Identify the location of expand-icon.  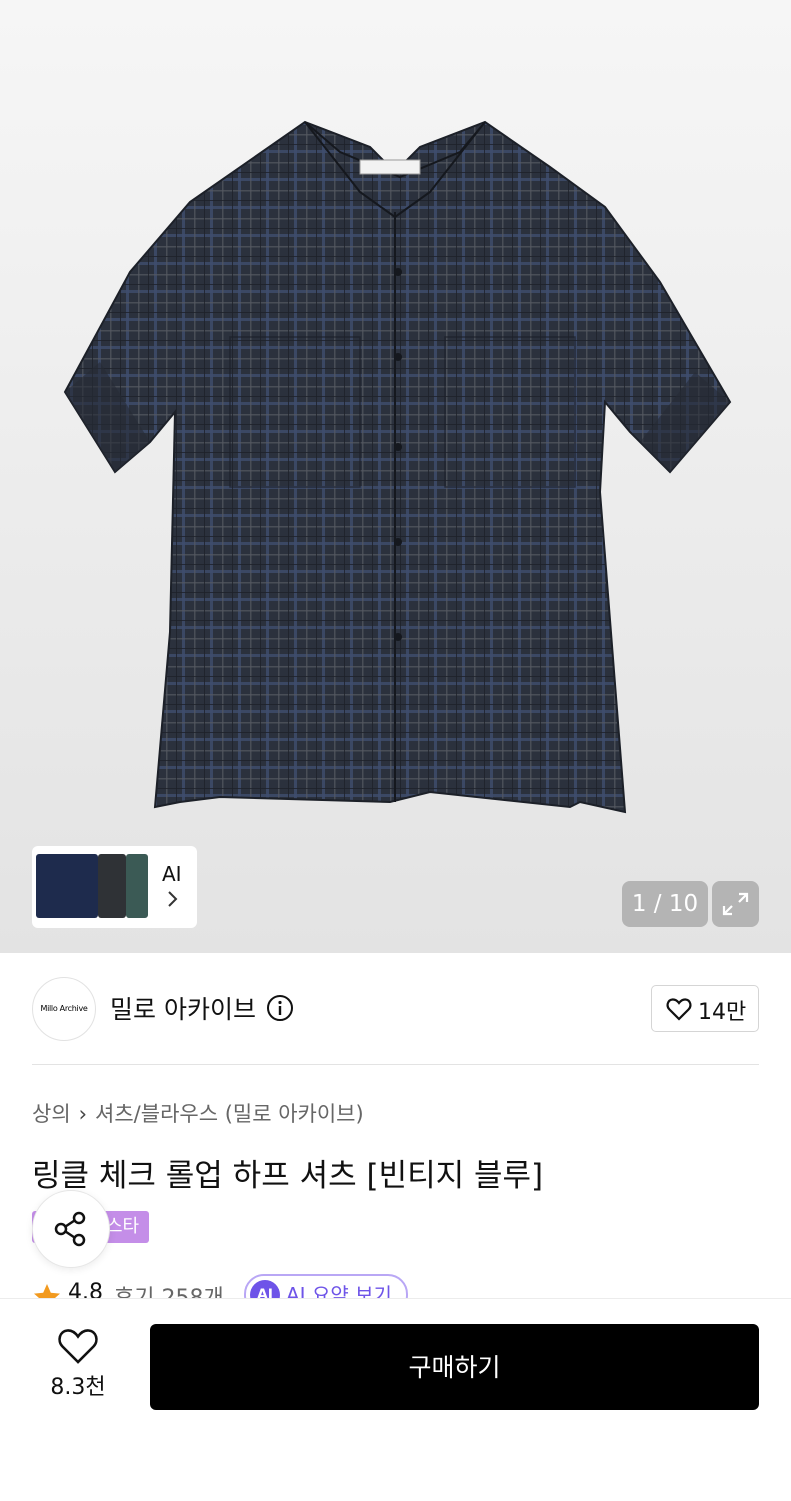
(735, 904).